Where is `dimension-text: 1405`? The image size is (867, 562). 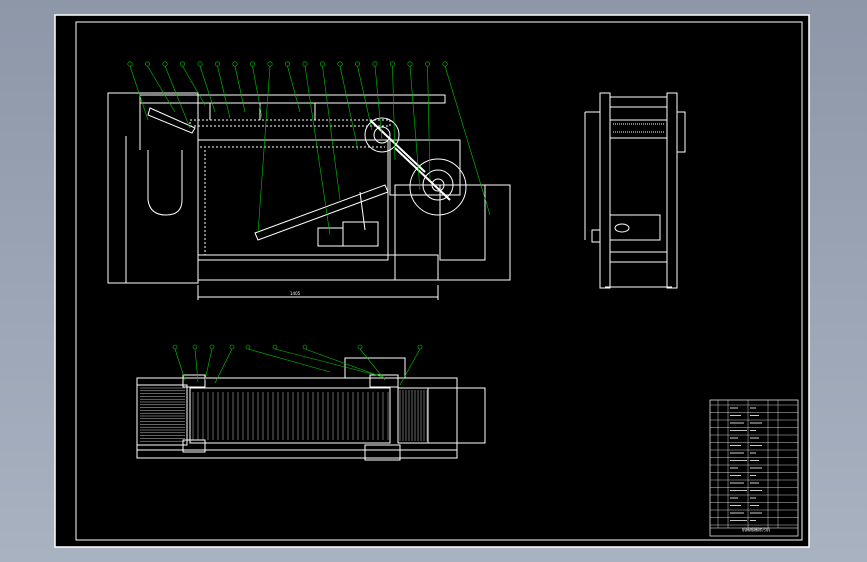
dimension-text: 1405 is located at coordinates (295, 293).